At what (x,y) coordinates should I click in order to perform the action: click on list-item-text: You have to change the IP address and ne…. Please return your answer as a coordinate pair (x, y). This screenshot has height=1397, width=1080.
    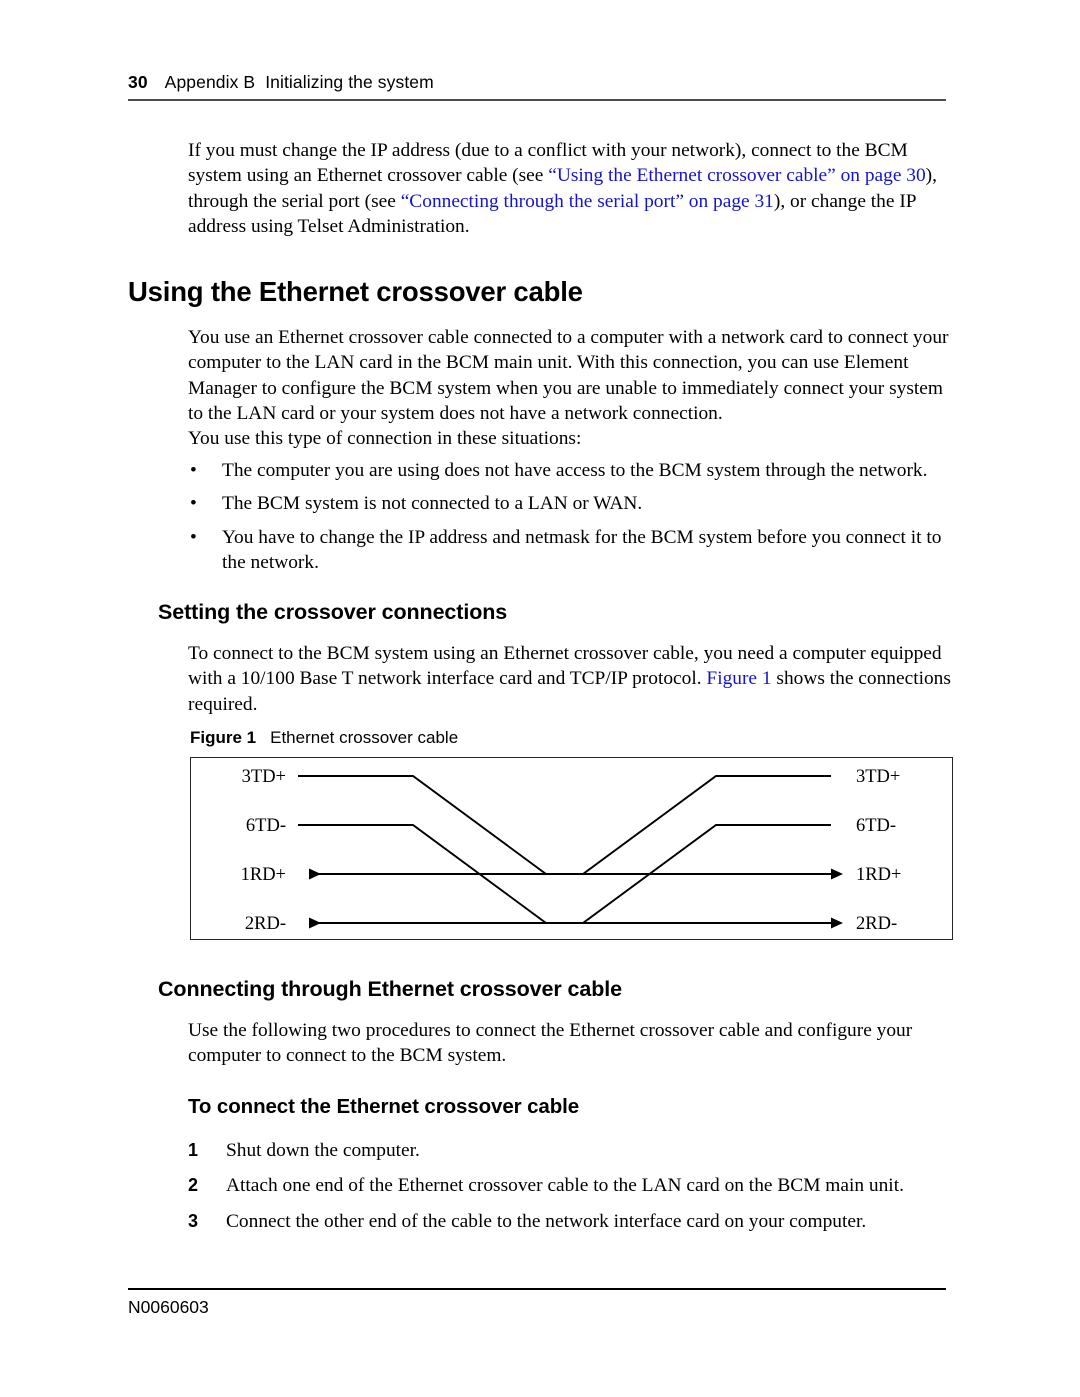
    Looking at the image, I should click on (582, 550).